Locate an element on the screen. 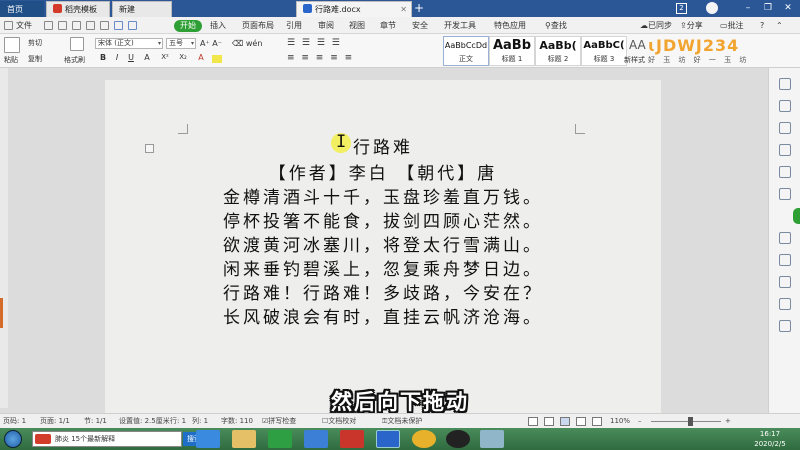 This screenshot has height=450, width=800. italic-button: I is located at coordinates (117, 57).